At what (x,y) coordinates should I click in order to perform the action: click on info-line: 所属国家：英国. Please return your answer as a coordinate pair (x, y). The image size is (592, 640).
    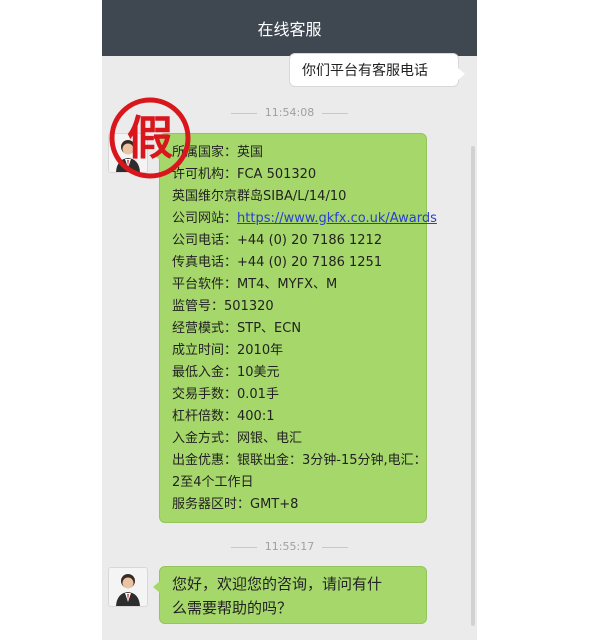
    Looking at the image, I should click on (218, 152).